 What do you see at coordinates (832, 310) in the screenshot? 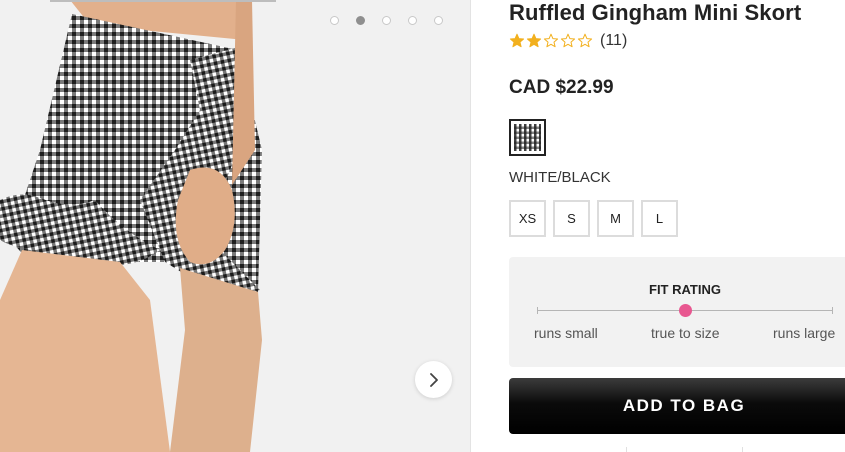
I see `fit-tick-right` at bounding box center [832, 310].